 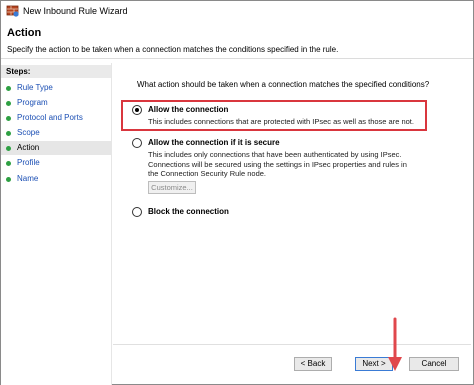 I want to click on block-connection-radio, so click(x=137, y=212).